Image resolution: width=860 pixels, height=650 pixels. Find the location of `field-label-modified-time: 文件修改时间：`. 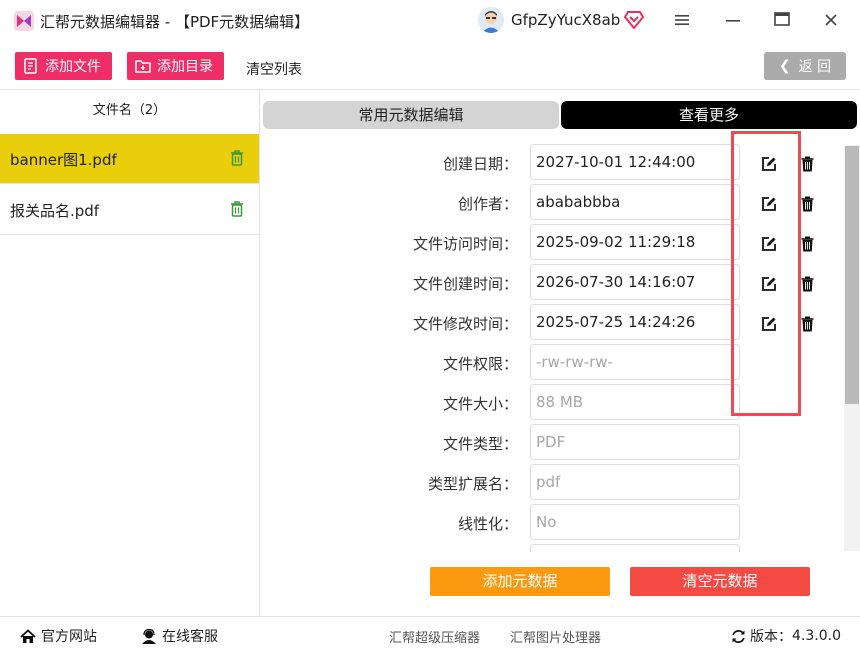

field-label-modified-time: 文件修改时间： is located at coordinates (465, 324).